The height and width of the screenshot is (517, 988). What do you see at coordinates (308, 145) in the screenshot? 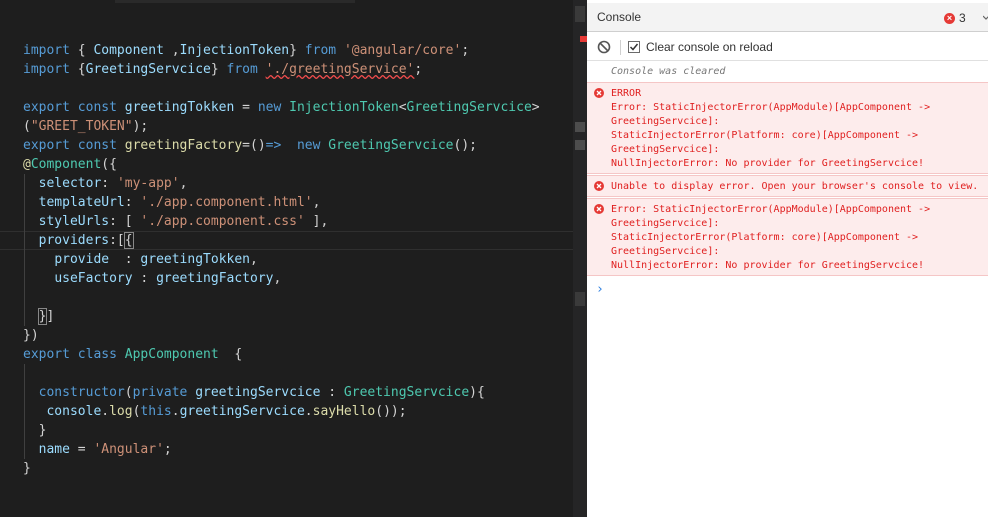
I see `code-token: new` at bounding box center [308, 145].